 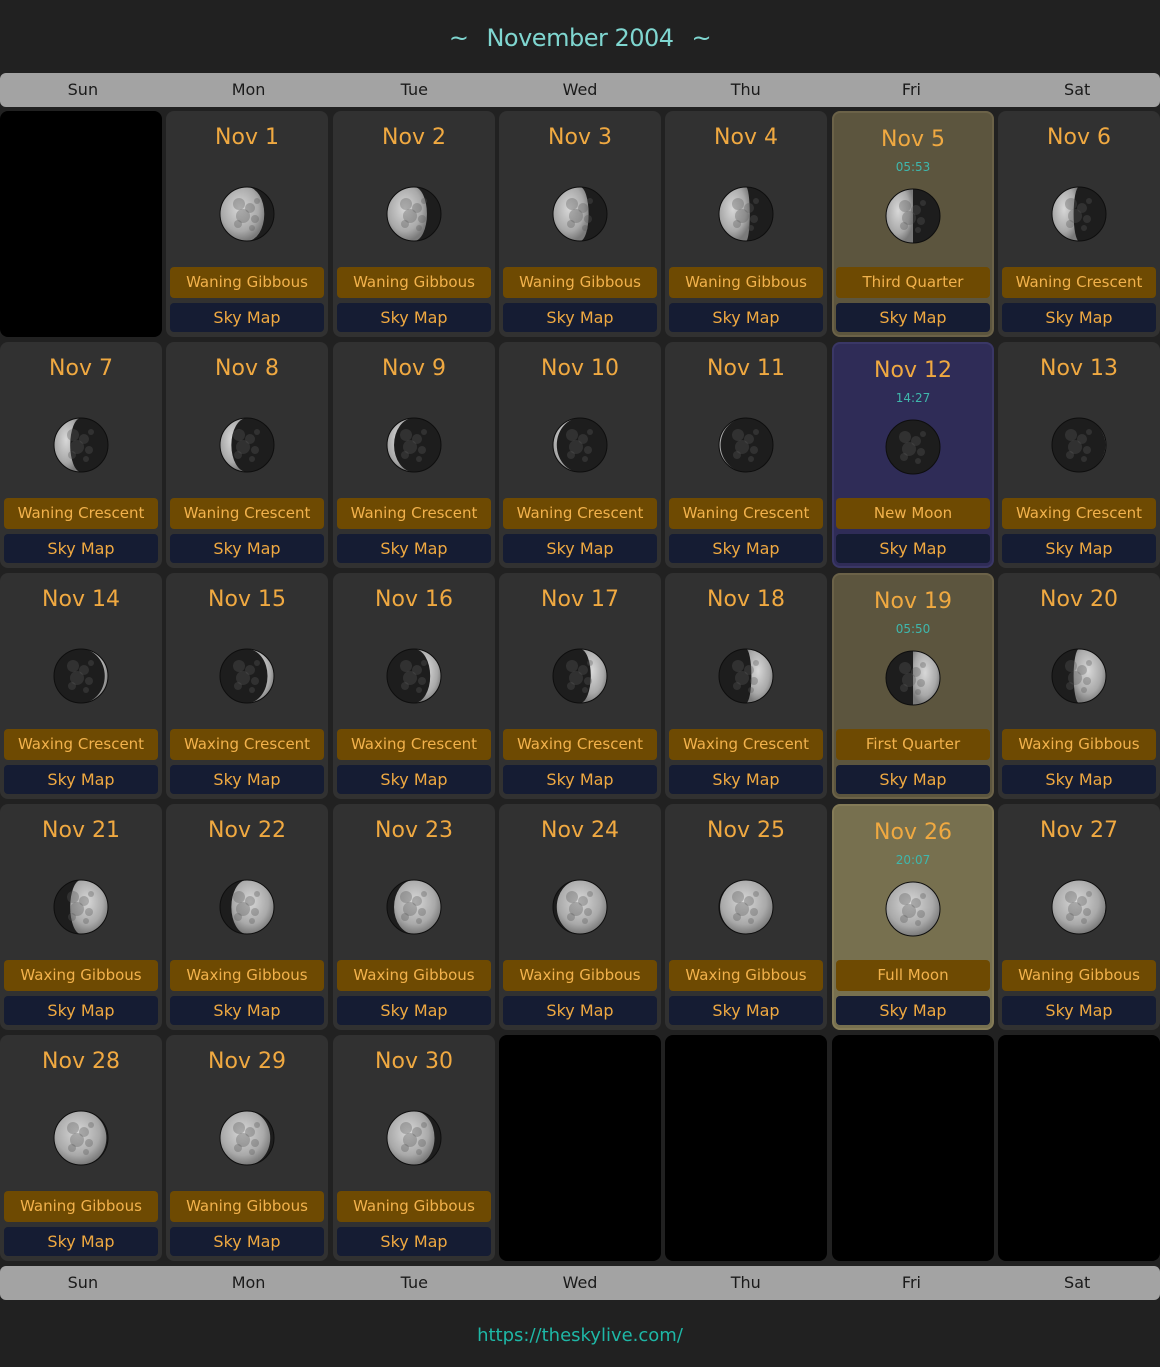 What do you see at coordinates (414, 686) in the screenshot?
I see `day-cell: Nov 16 Waxing Crescent Sky Map` at bounding box center [414, 686].